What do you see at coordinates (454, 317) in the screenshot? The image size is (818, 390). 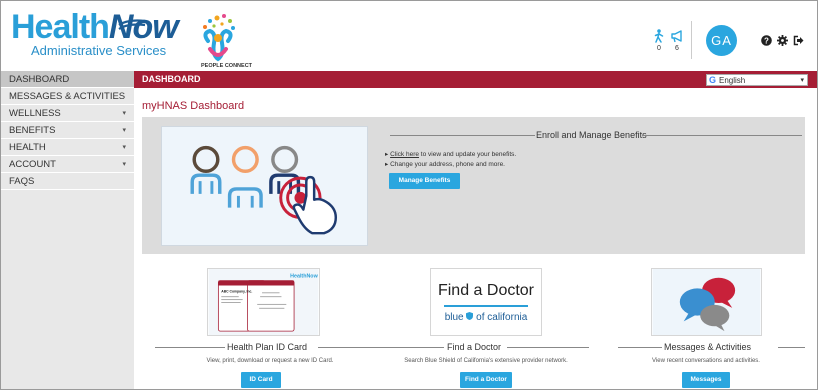 I see `blue-word: blue` at bounding box center [454, 317].